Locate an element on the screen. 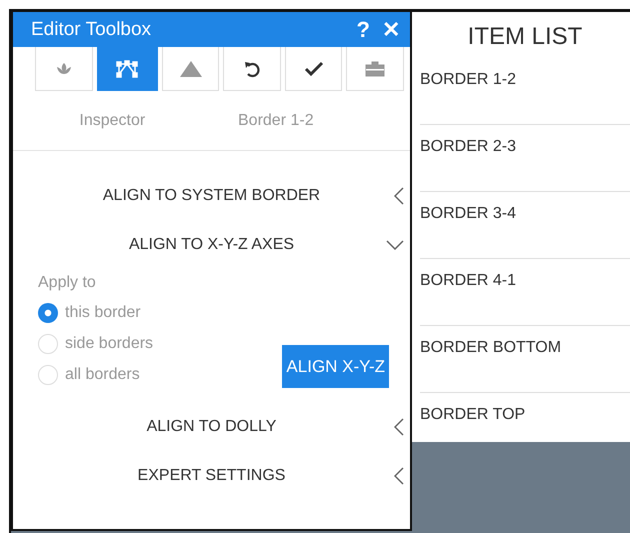  check-icon is located at coordinates (314, 68).